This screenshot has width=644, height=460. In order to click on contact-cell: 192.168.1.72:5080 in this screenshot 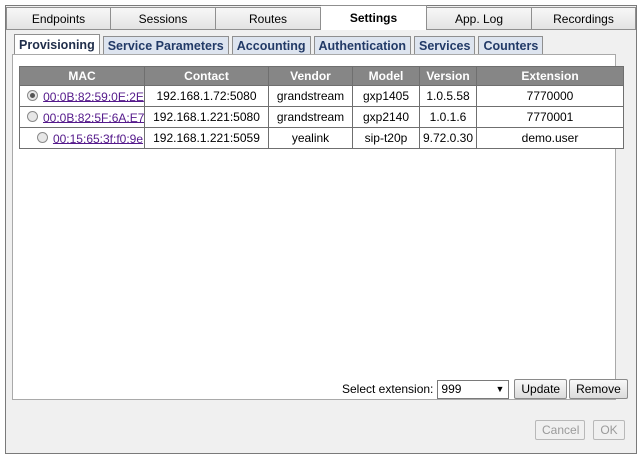, I will do `click(206, 96)`.